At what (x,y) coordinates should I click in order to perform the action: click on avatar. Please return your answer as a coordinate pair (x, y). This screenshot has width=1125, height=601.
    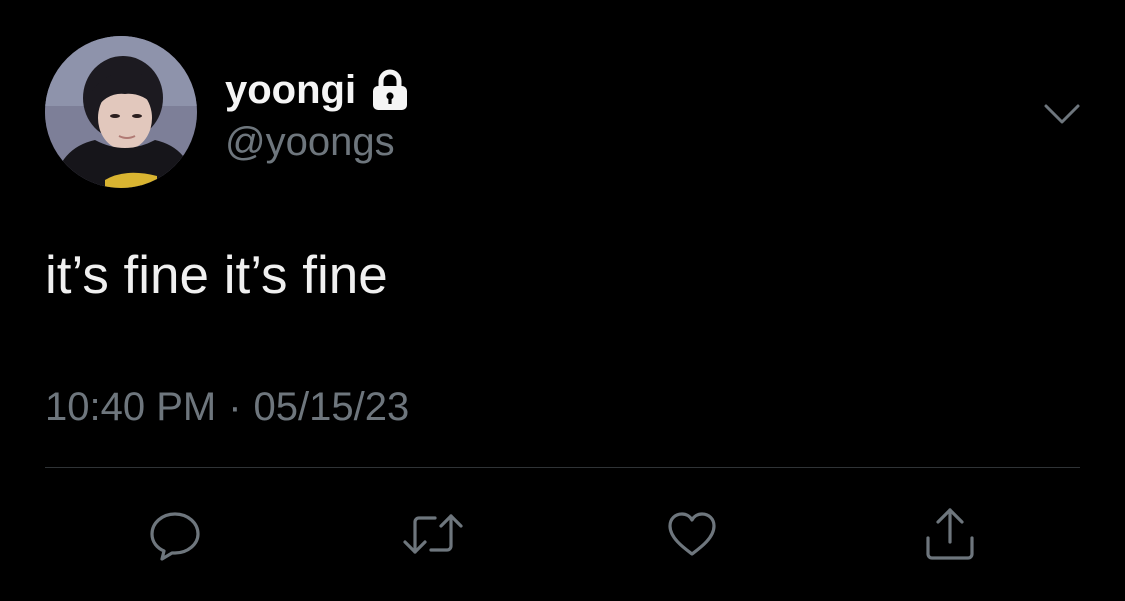
    Looking at the image, I should click on (121, 112).